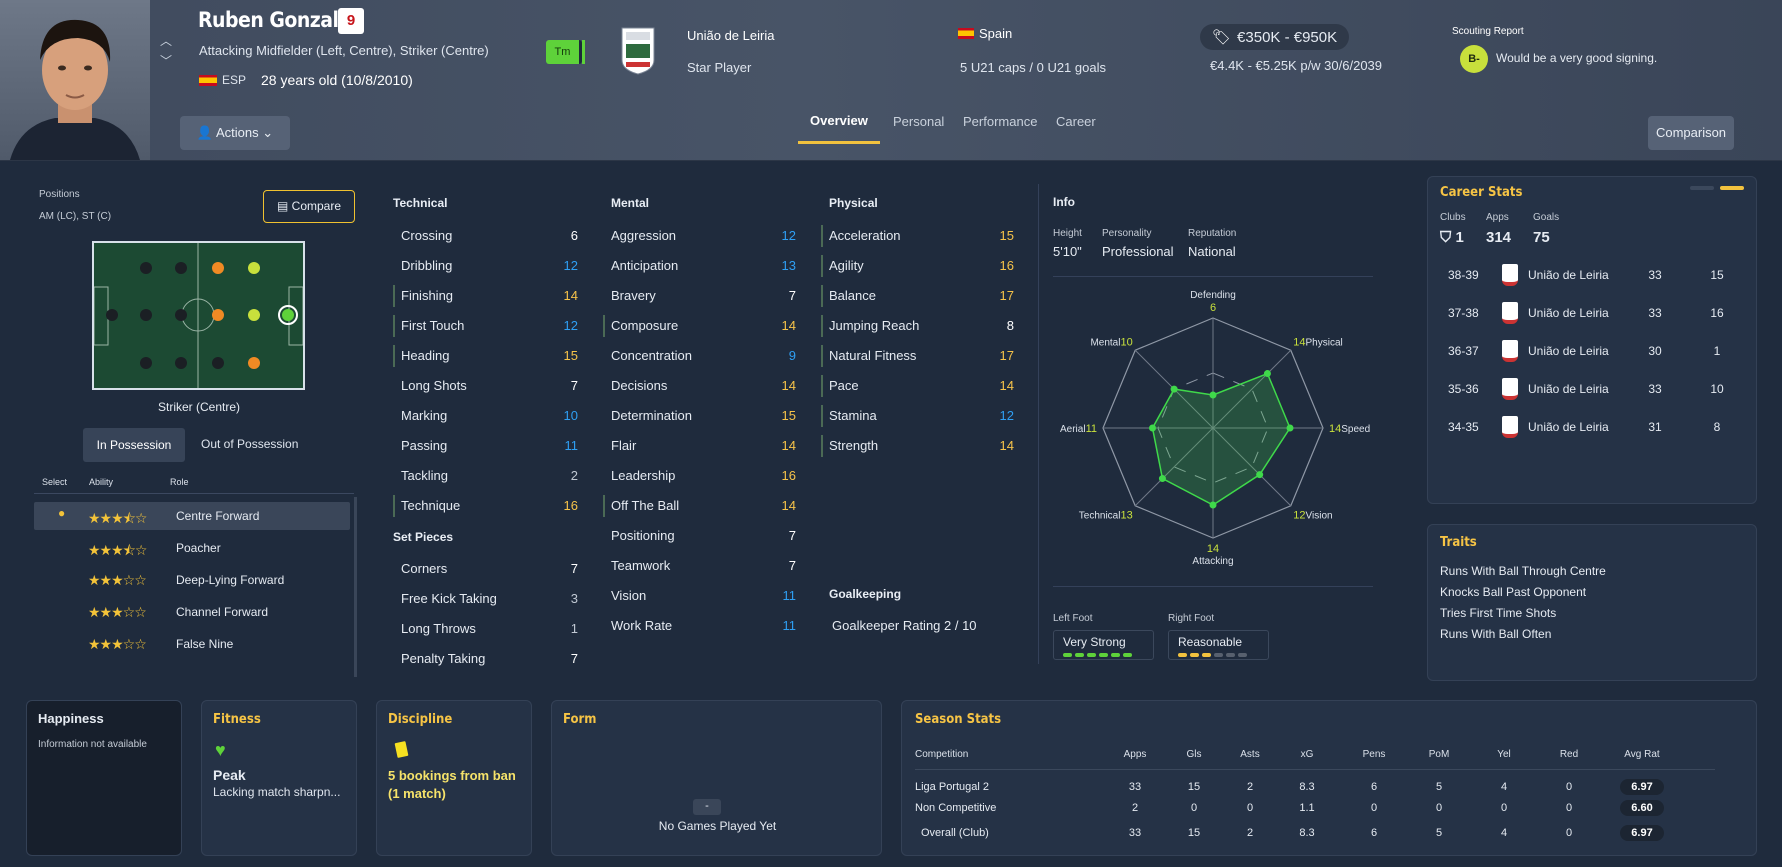 This screenshot has width=1782, height=867. Describe the element at coordinates (699, 296) in the screenshot. I see `attribute-row: Bravery 7` at that location.